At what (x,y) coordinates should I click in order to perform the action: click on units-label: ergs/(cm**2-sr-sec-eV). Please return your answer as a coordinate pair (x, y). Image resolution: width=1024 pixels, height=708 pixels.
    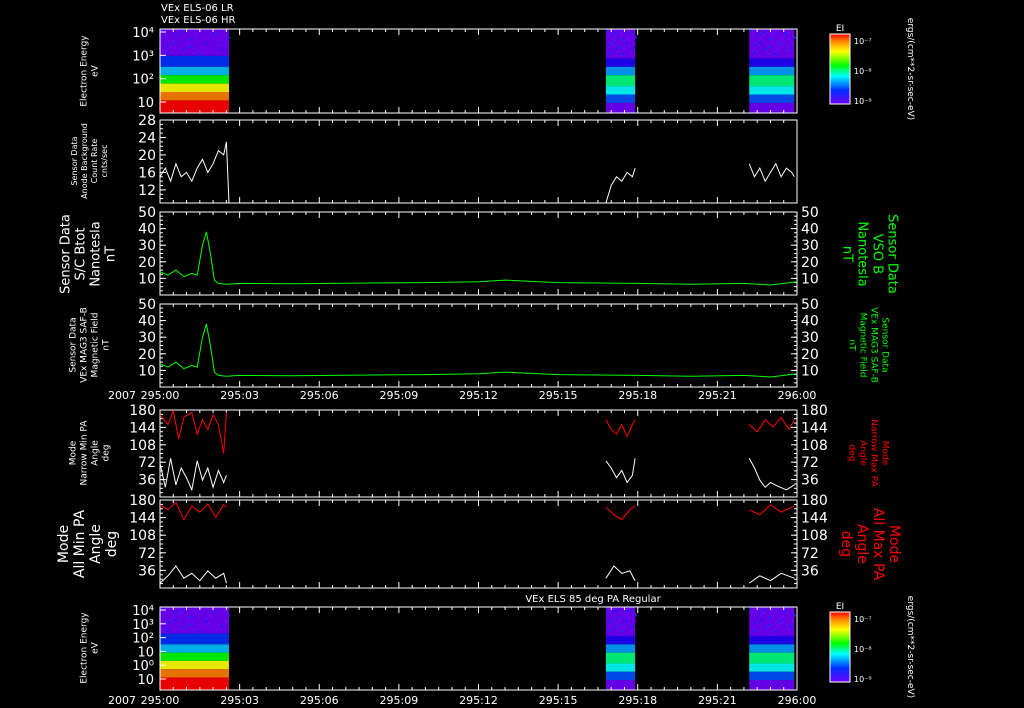
    Looking at the image, I should click on (910, 647).